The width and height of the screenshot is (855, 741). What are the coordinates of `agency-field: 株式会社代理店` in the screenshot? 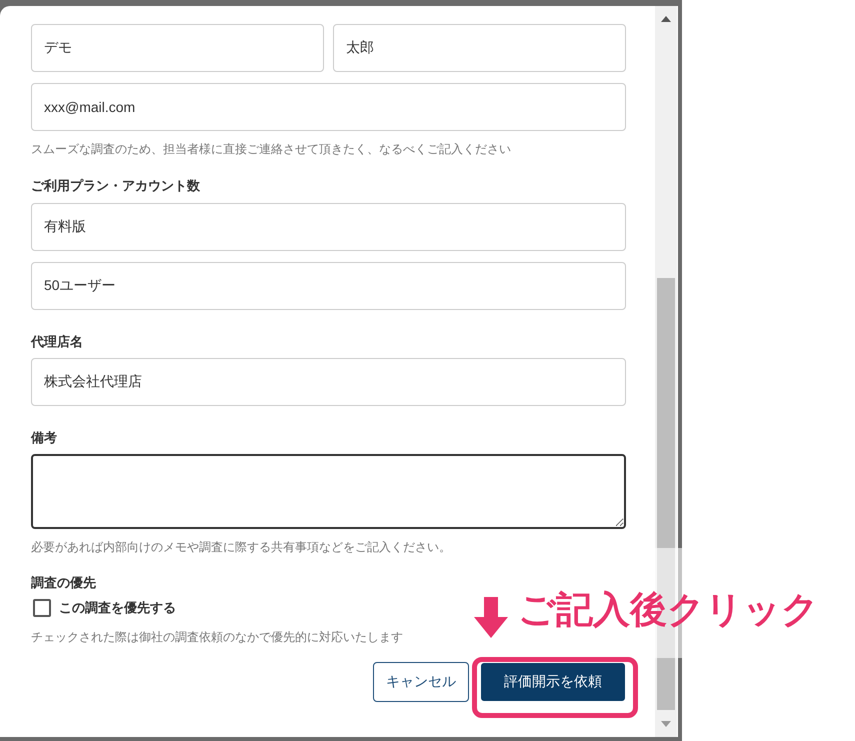 It's located at (328, 382).